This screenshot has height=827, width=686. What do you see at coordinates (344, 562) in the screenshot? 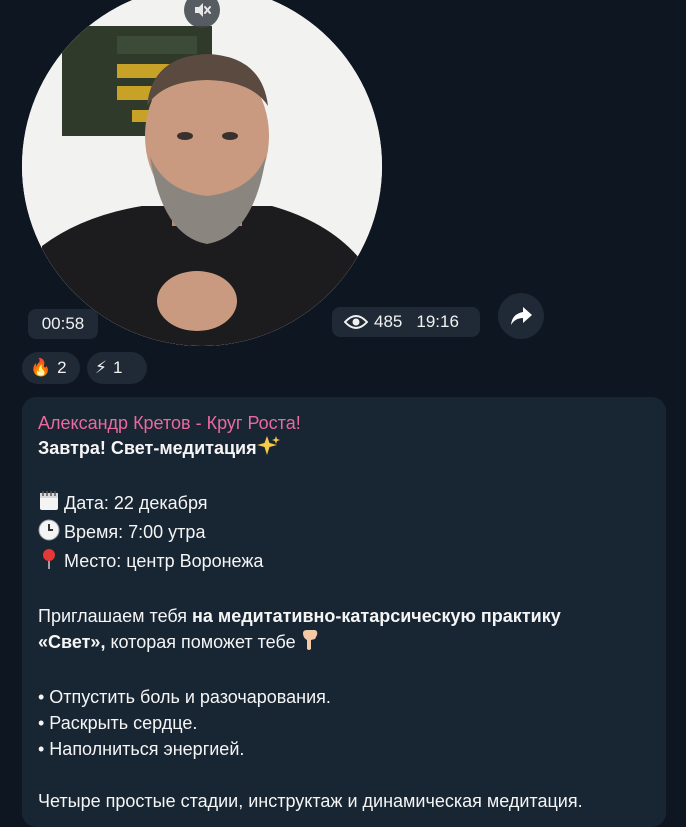
I see `place-line: Место: центр Воронежа` at bounding box center [344, 562].